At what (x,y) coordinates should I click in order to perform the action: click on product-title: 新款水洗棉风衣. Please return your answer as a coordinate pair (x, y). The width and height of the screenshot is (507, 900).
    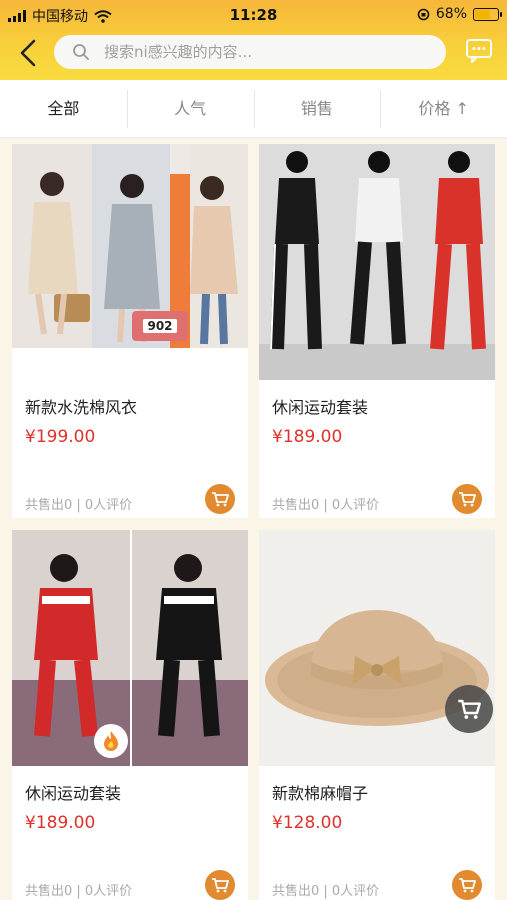
    Looking at the image, I should click on (81, 406).